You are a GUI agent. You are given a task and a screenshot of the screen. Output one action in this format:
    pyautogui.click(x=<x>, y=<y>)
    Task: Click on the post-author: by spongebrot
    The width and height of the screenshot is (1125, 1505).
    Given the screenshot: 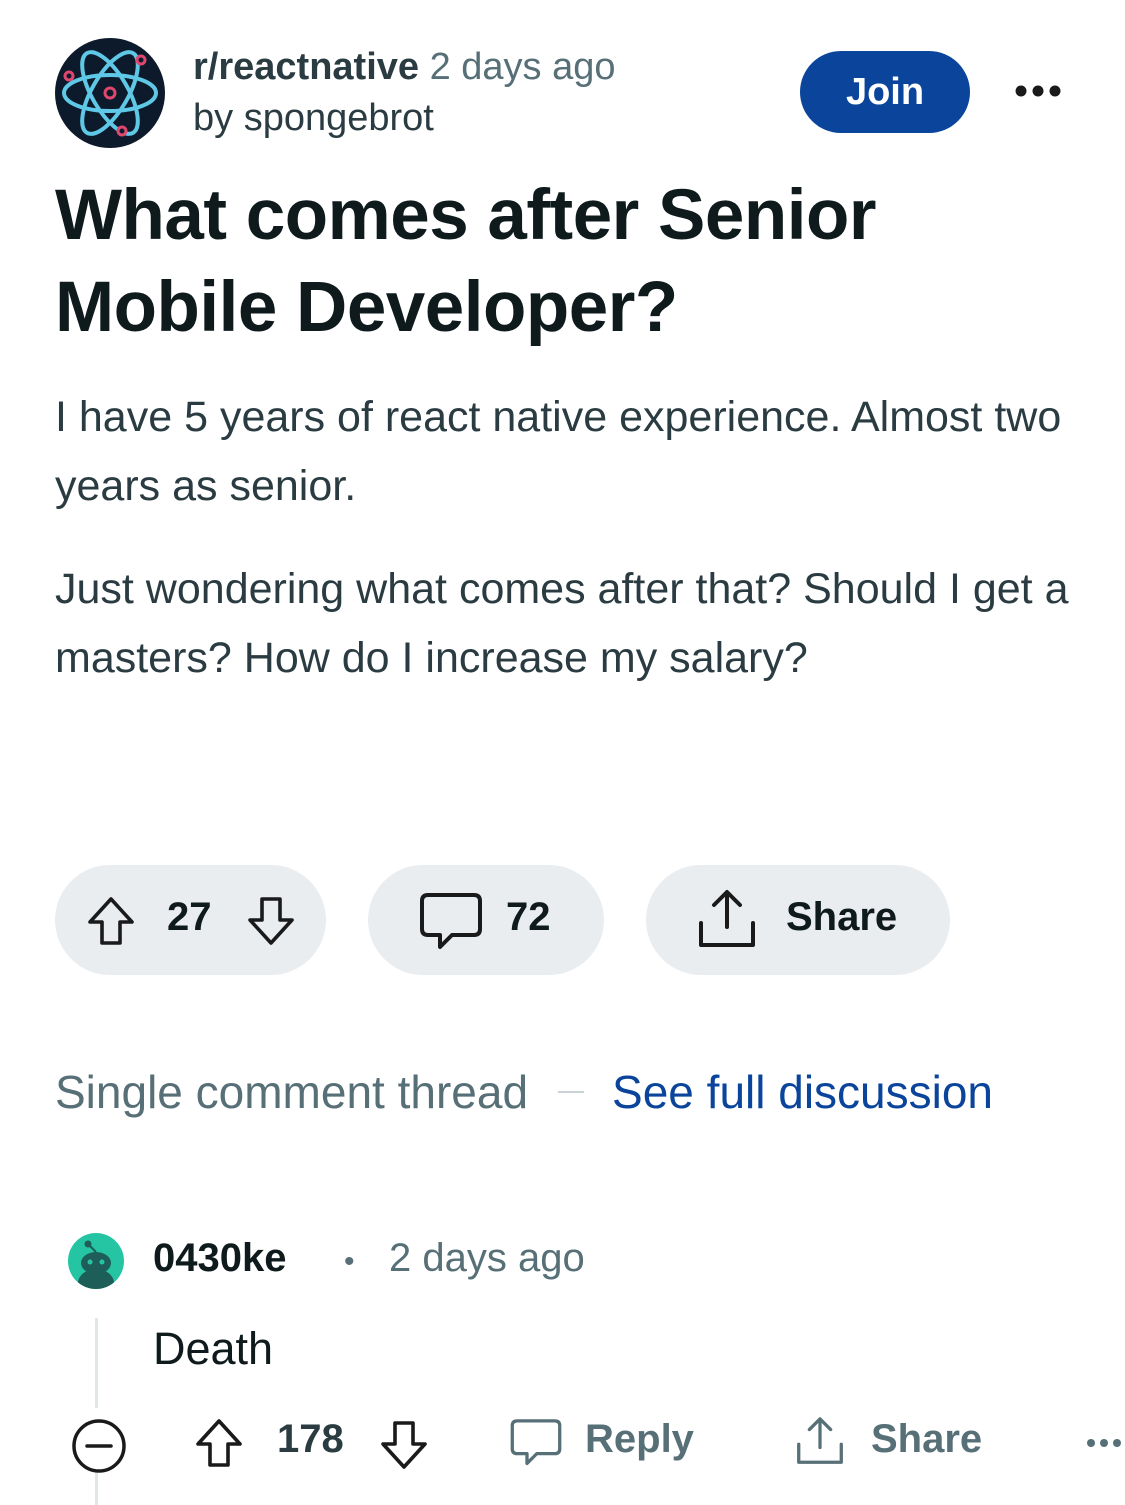 What is the action you would take?
    pyautogui.click(x=404, y=118)
    